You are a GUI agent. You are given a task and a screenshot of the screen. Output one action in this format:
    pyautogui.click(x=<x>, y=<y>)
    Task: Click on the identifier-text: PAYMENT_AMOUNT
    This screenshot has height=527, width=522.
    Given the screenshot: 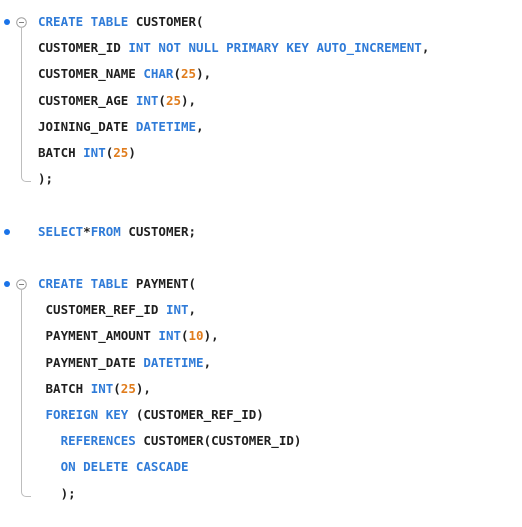 What is the action you would take?
    pyautogui.click(x=98, y=336)
    